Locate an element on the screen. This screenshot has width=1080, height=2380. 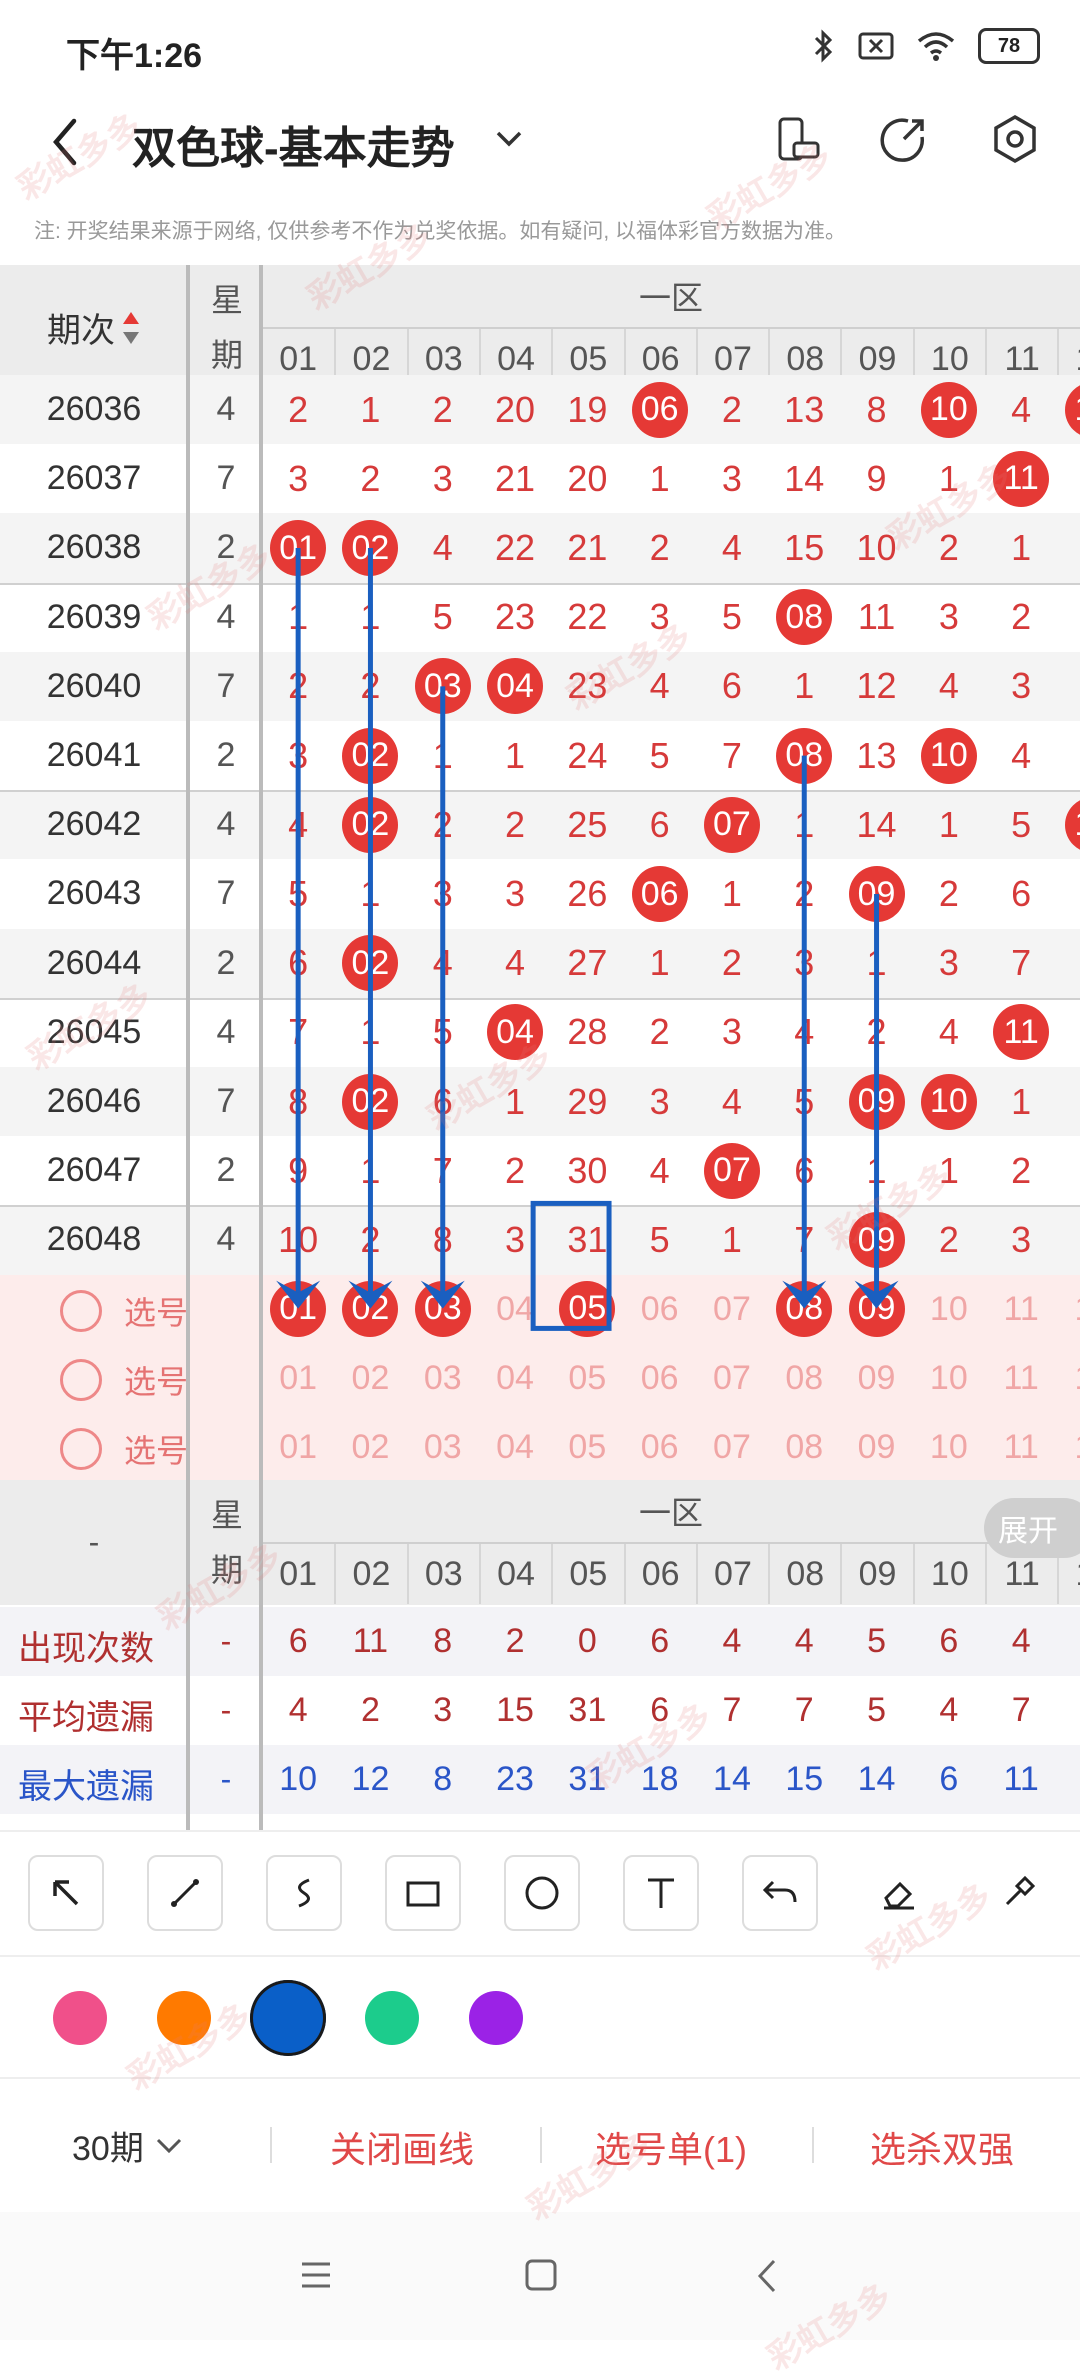
wifi-icon is located at coordinates (936, 46).